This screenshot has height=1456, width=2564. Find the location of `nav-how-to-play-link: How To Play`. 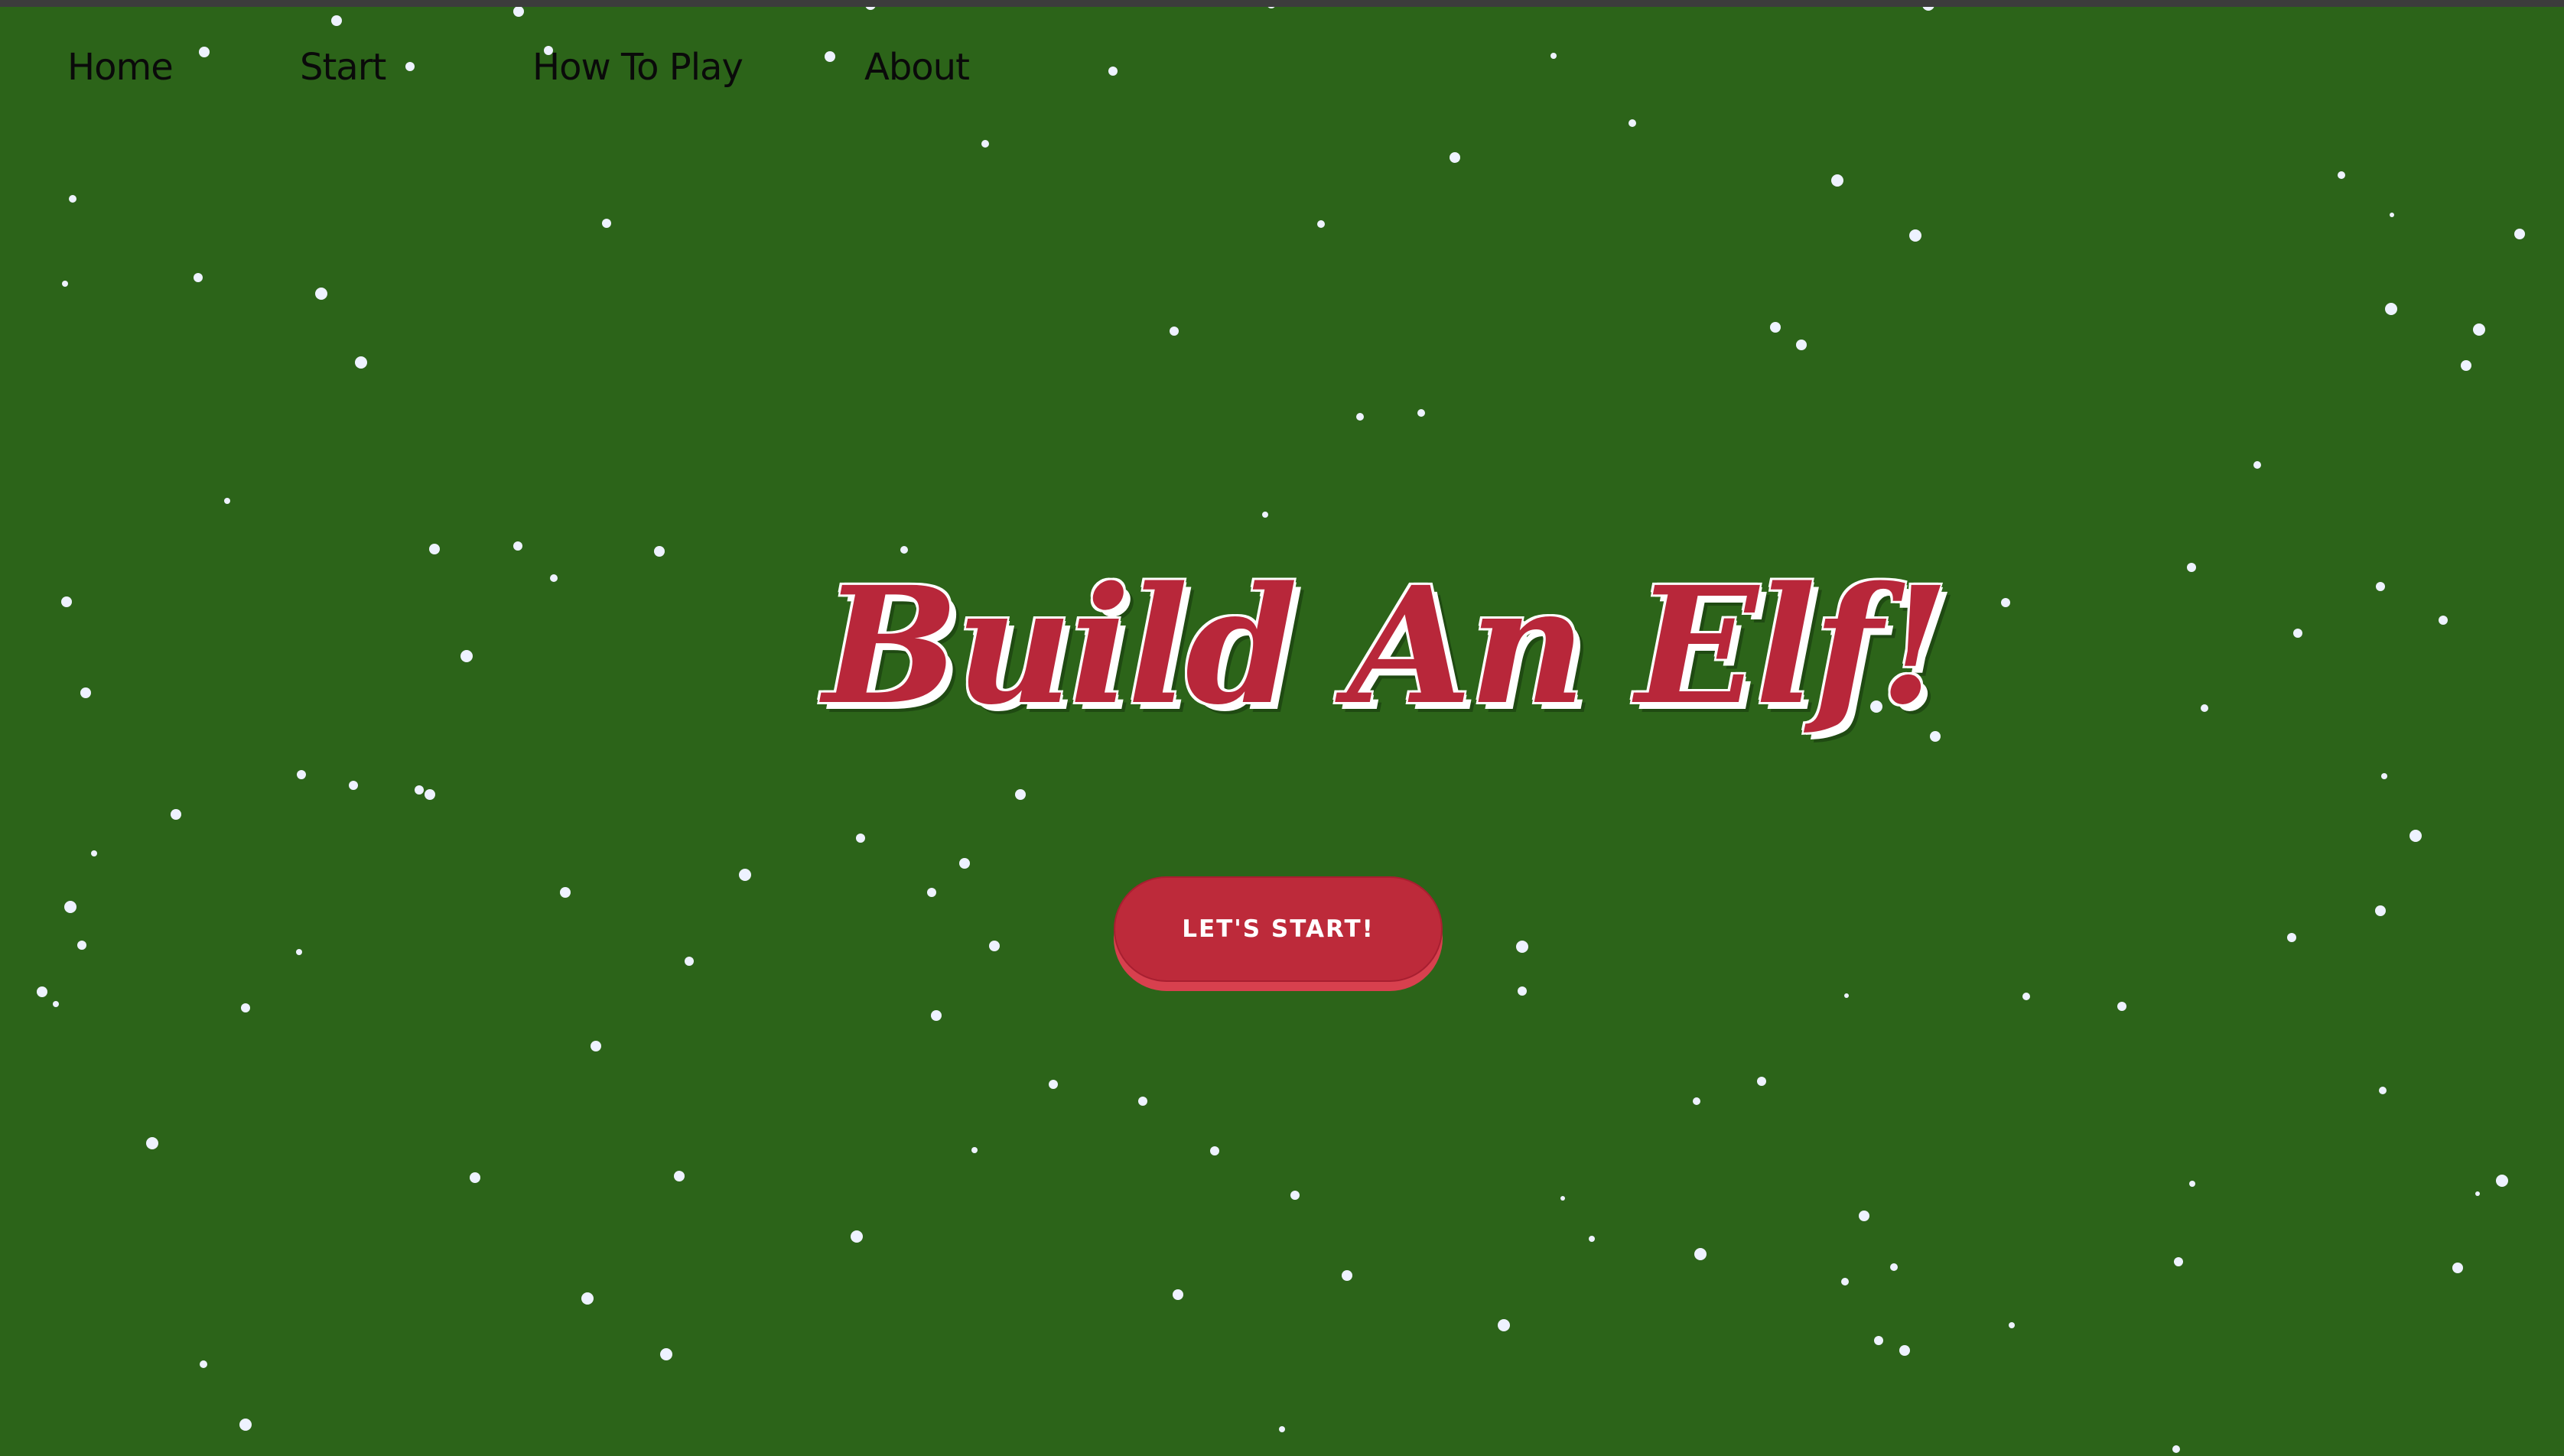

nav-how-to-play-link: How To Play is located at coordinates (637, 67).